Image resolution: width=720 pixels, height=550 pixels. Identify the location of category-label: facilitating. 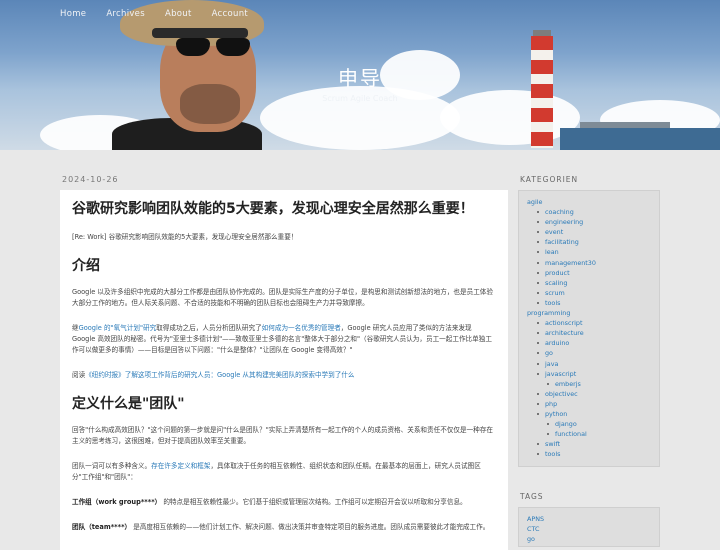
(562, 242).